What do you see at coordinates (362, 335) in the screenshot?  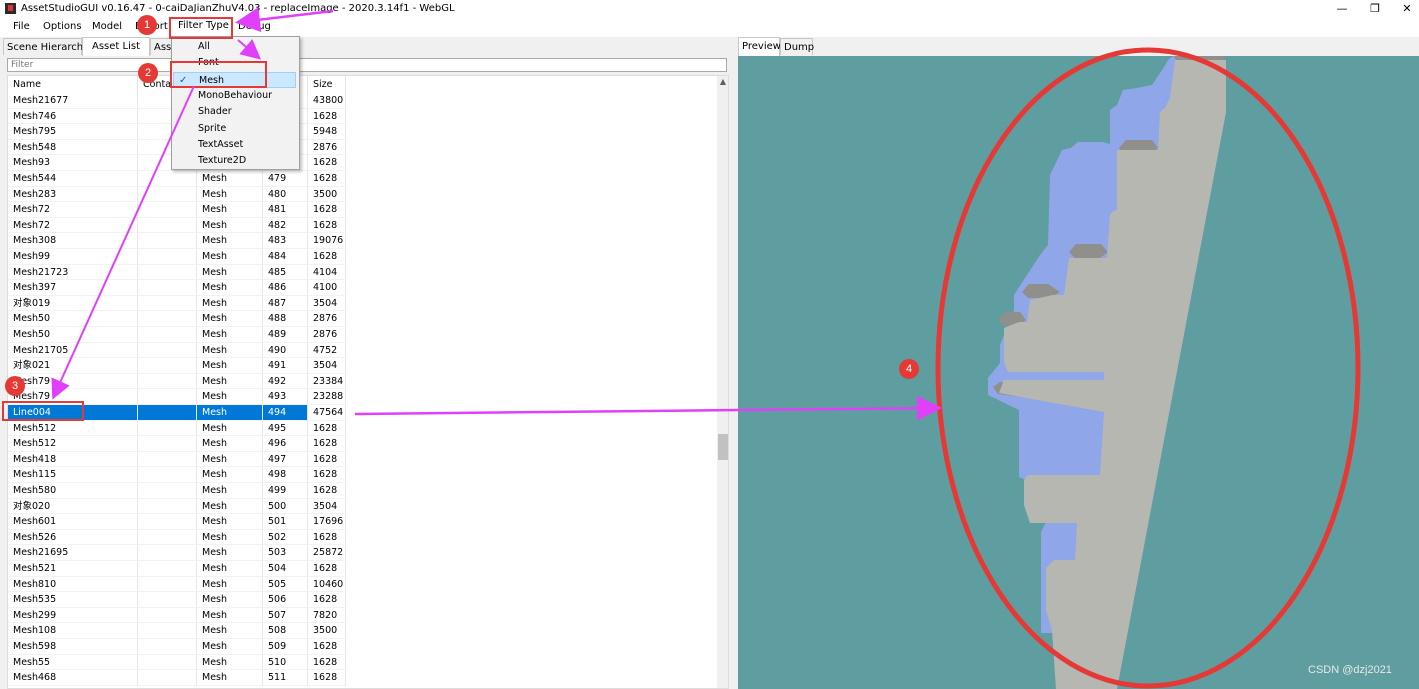 I see `table-row: Mesh50 Mesh 489 2876` at bounding box center [362, 335].